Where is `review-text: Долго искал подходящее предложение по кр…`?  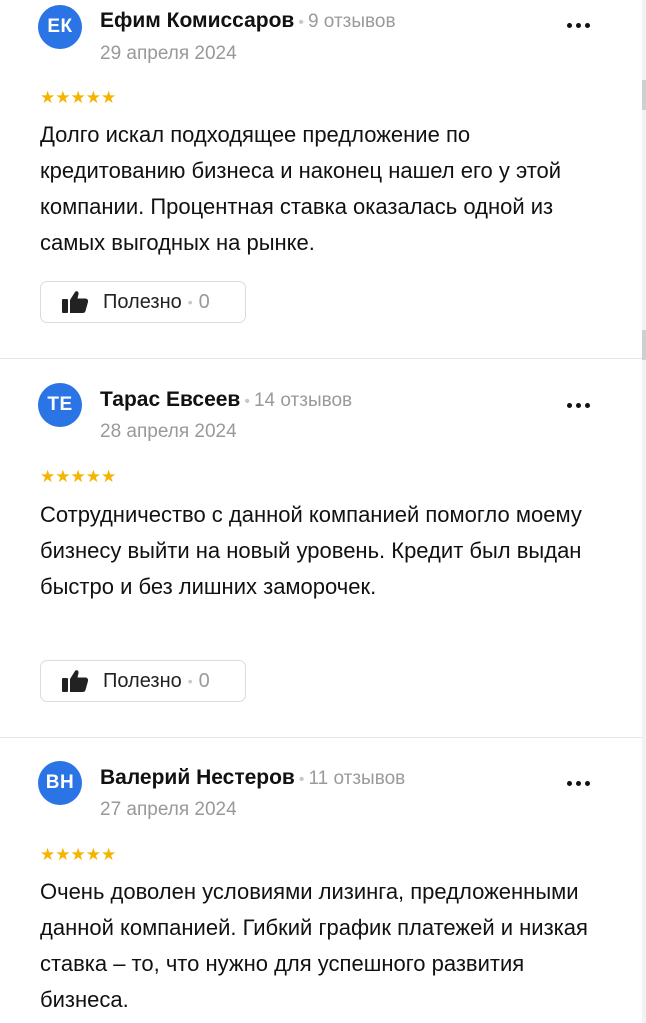
review-text: Долго искал подходящее предложение по кр… is located at coordinates (301, 188).